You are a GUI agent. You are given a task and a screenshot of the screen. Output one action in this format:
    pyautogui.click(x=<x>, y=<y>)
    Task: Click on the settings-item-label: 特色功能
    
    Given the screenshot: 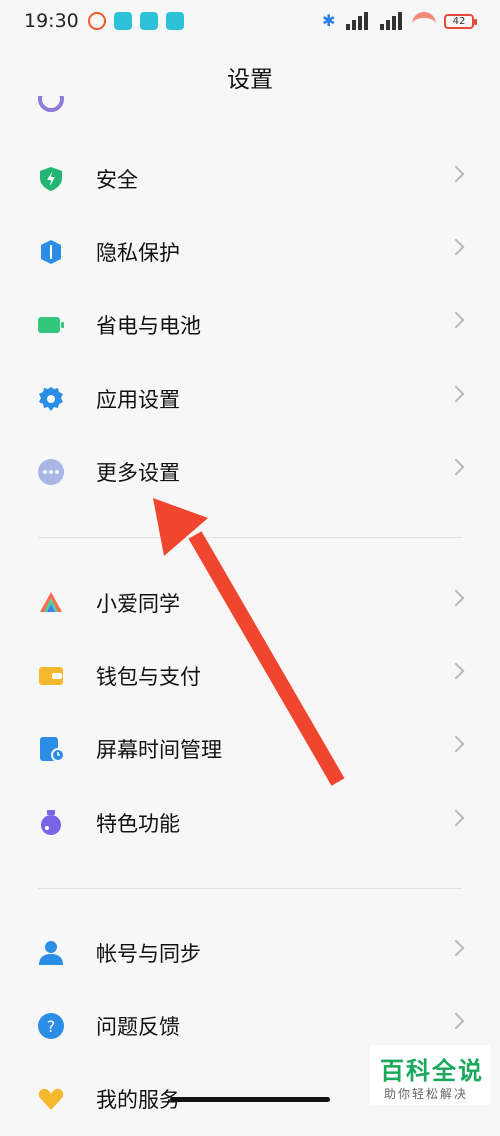 What is the action you would take?
    pyautogui.click(x=138, y=824)
    